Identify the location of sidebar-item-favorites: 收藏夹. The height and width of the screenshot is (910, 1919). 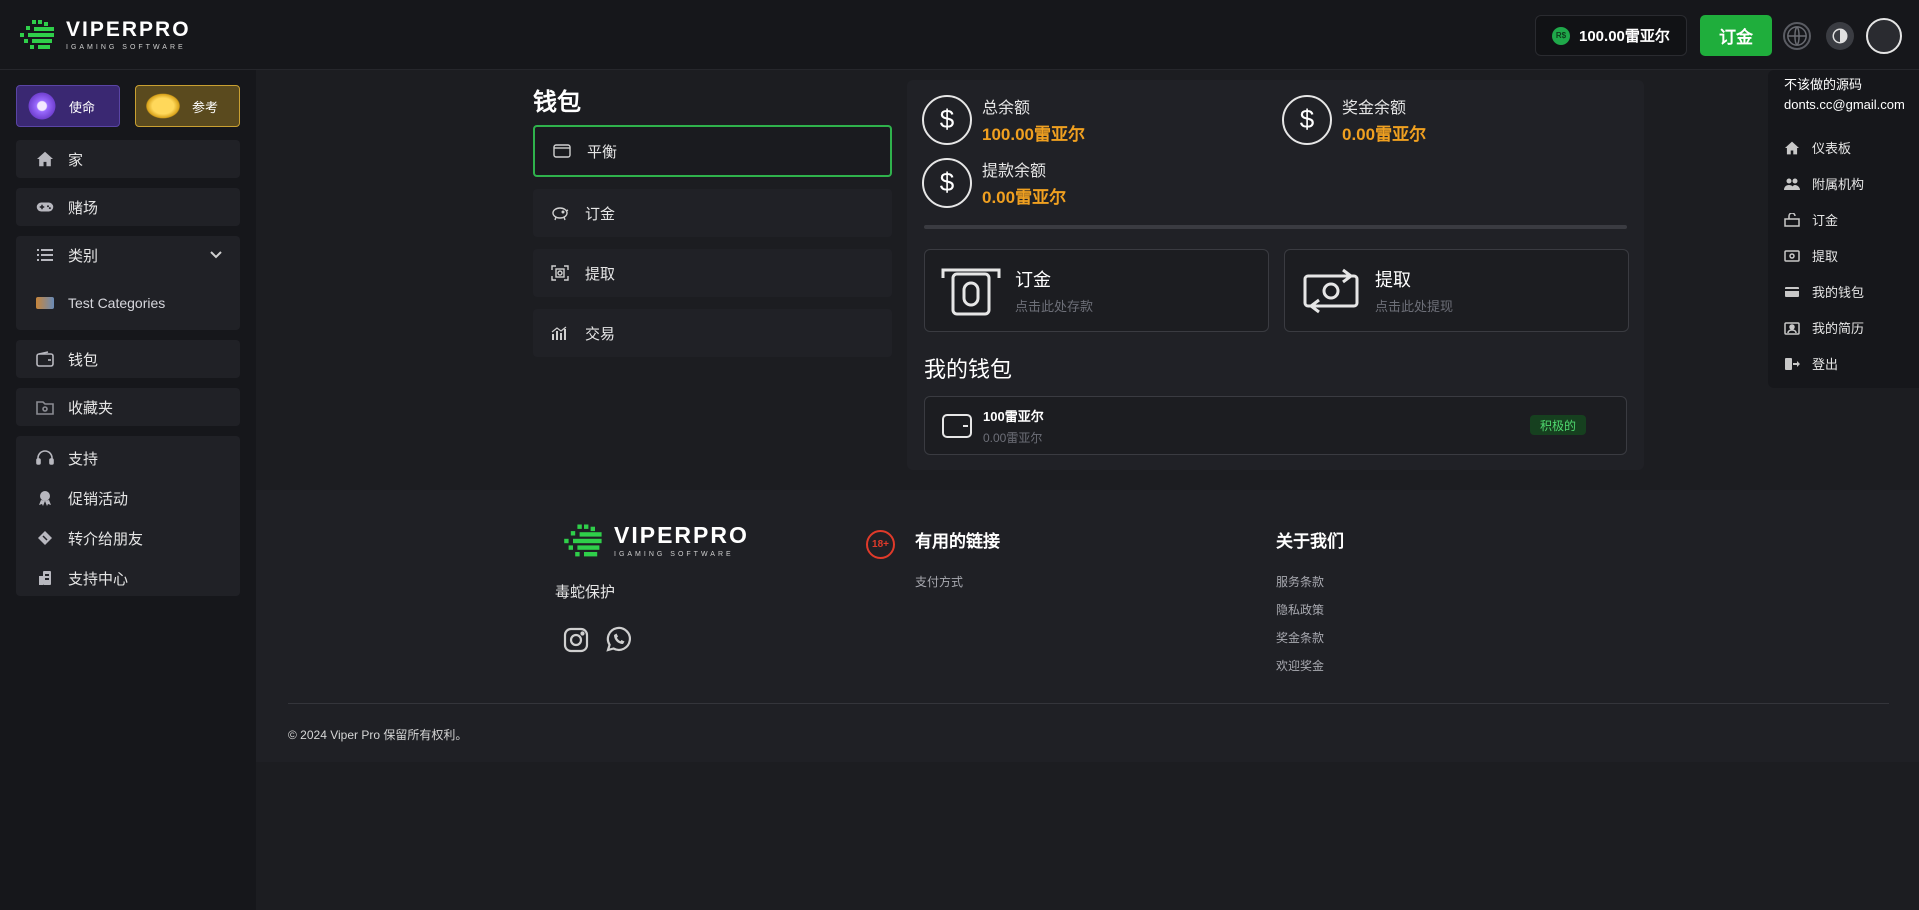
(128, 407).